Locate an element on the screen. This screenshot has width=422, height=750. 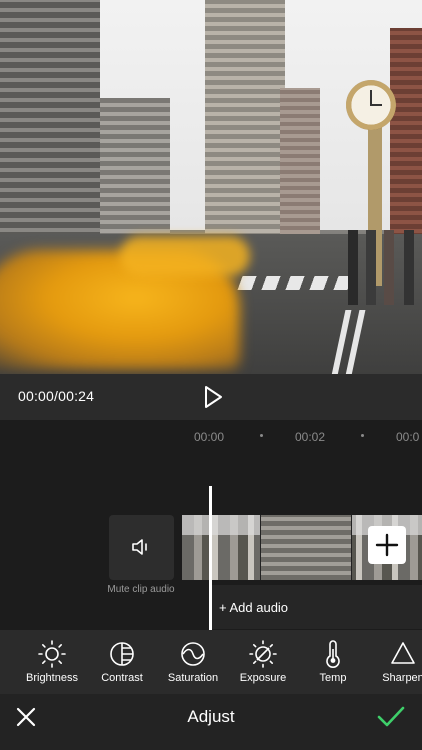
saturation-icon is located at coordinates (193, 654).